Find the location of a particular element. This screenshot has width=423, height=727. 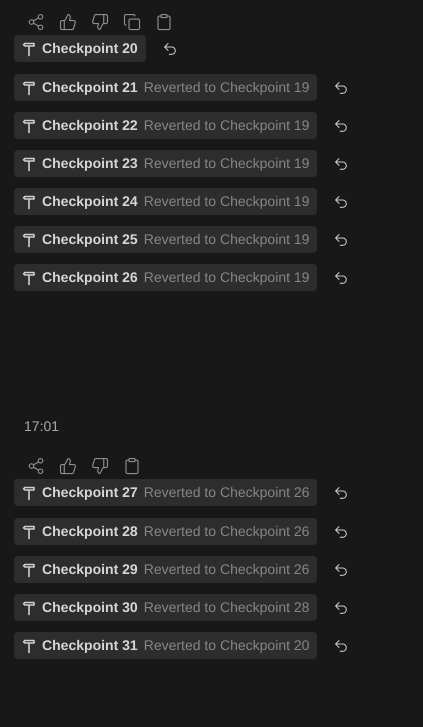

checkpoint-label: Checkpoint 27 is located at coordinates (90, 492).